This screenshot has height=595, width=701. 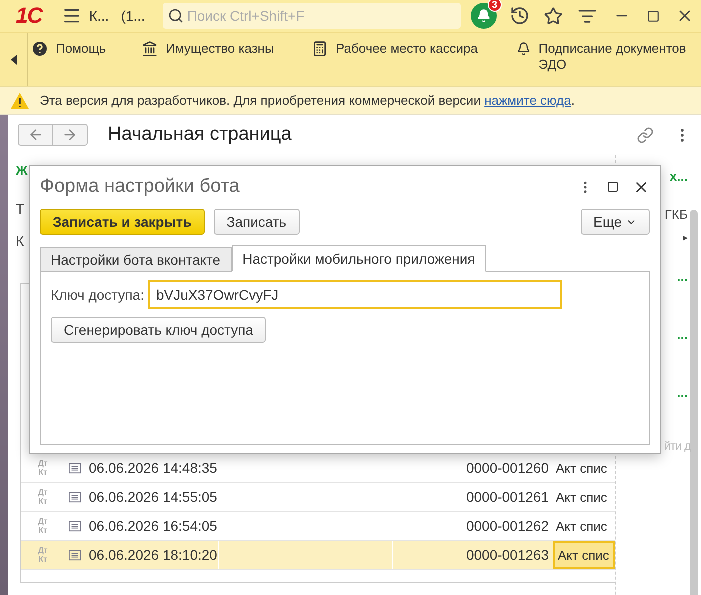 I want to click on forward-button, so click(x=70, y=135).